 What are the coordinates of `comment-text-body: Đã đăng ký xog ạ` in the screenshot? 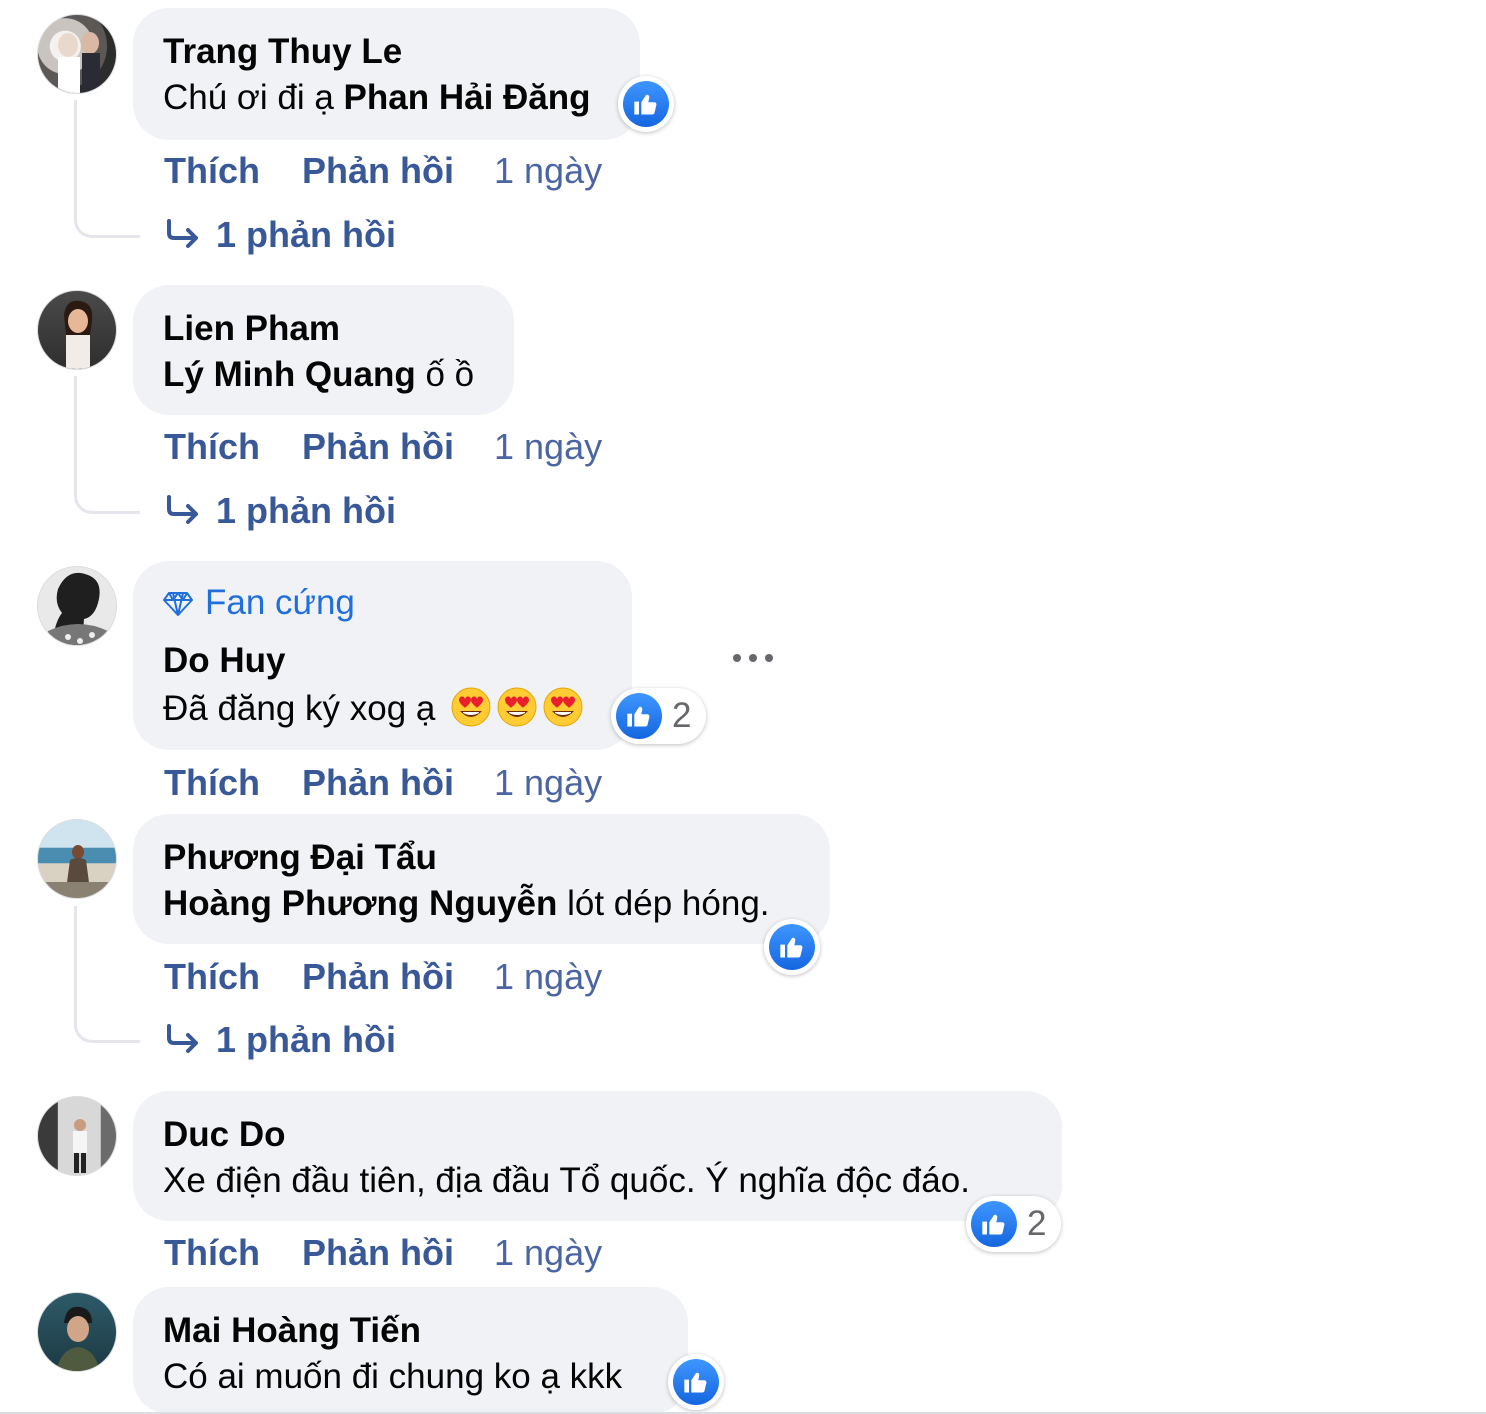 It's located at (304, 708).